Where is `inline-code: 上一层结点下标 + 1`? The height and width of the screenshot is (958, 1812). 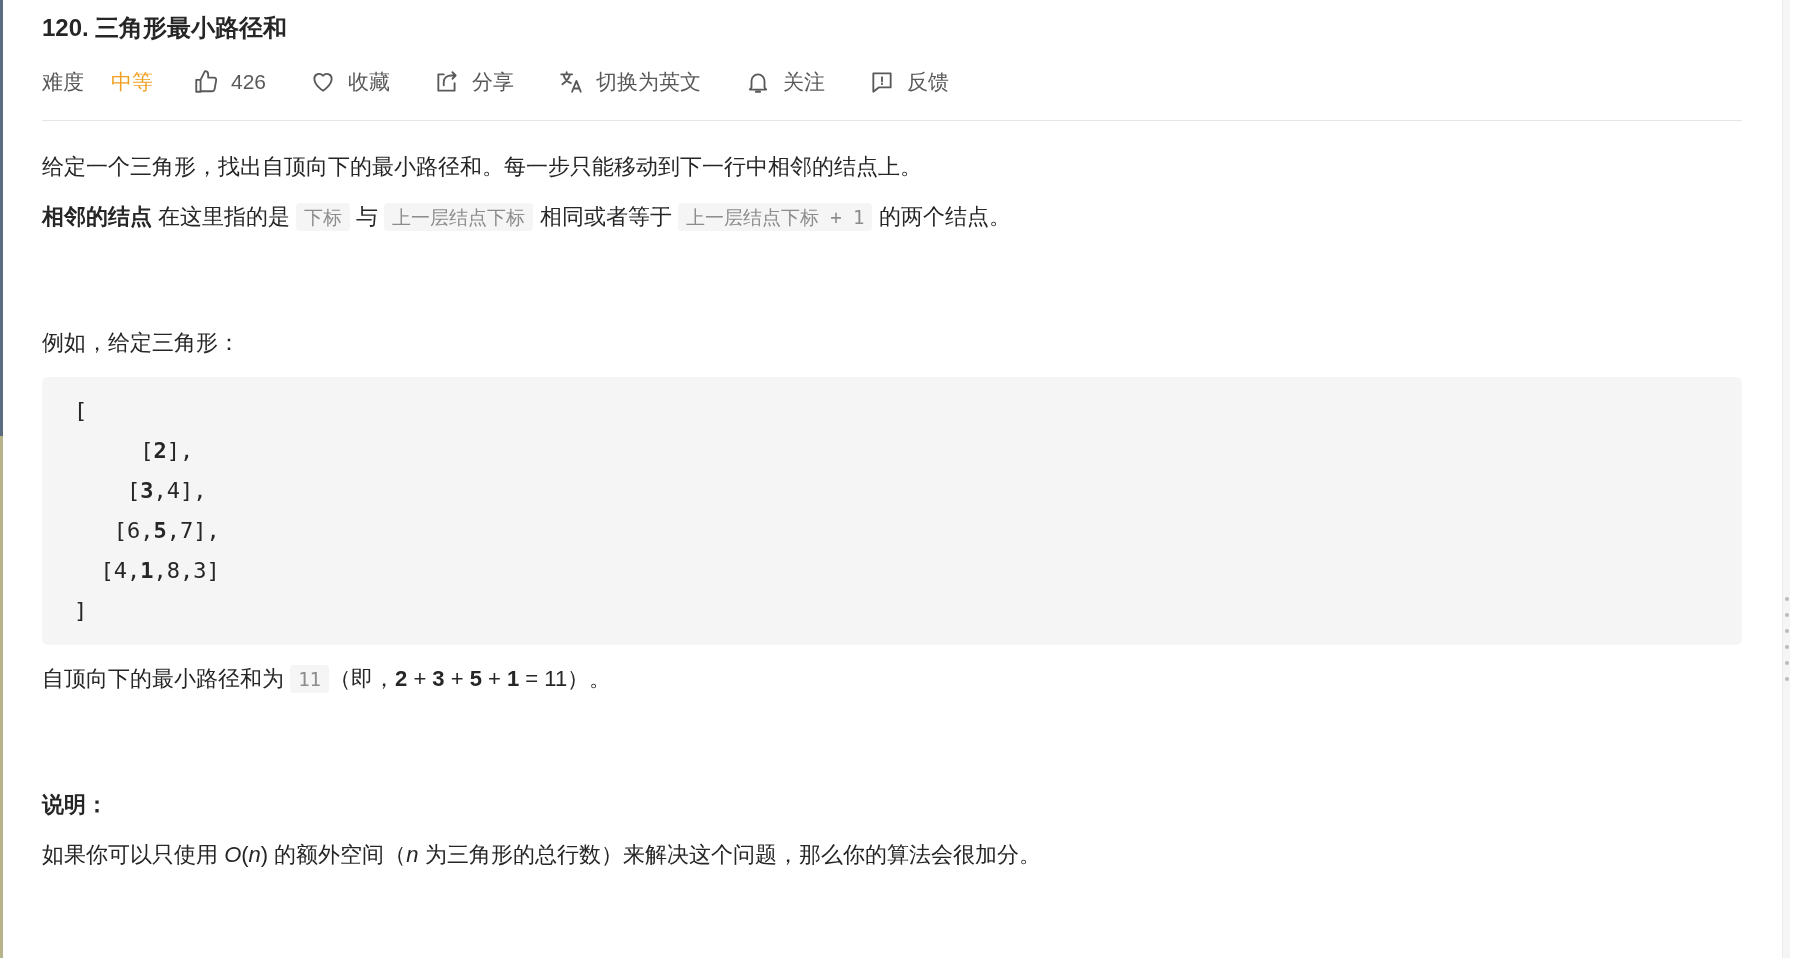 inline-code: 上一层结点下标 + 1 is located at coordinates (775, 217).